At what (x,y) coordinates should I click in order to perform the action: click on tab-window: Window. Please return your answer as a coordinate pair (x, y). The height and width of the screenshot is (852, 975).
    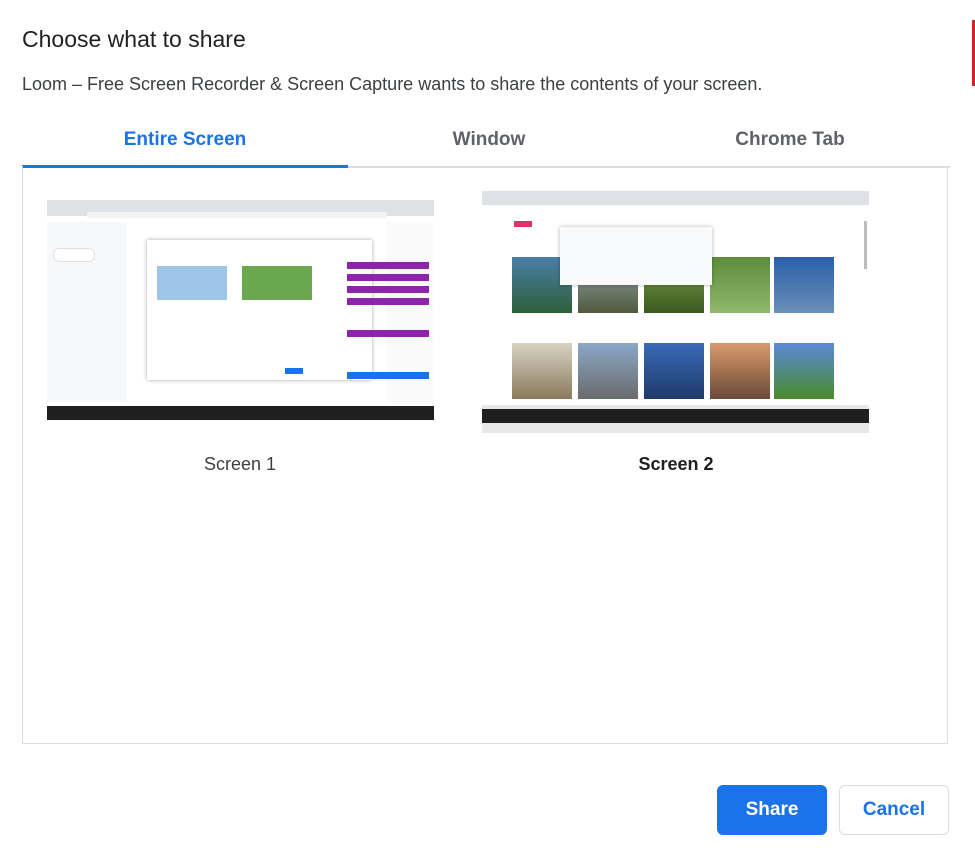
    Looking at the image, I should click on (489, 144).